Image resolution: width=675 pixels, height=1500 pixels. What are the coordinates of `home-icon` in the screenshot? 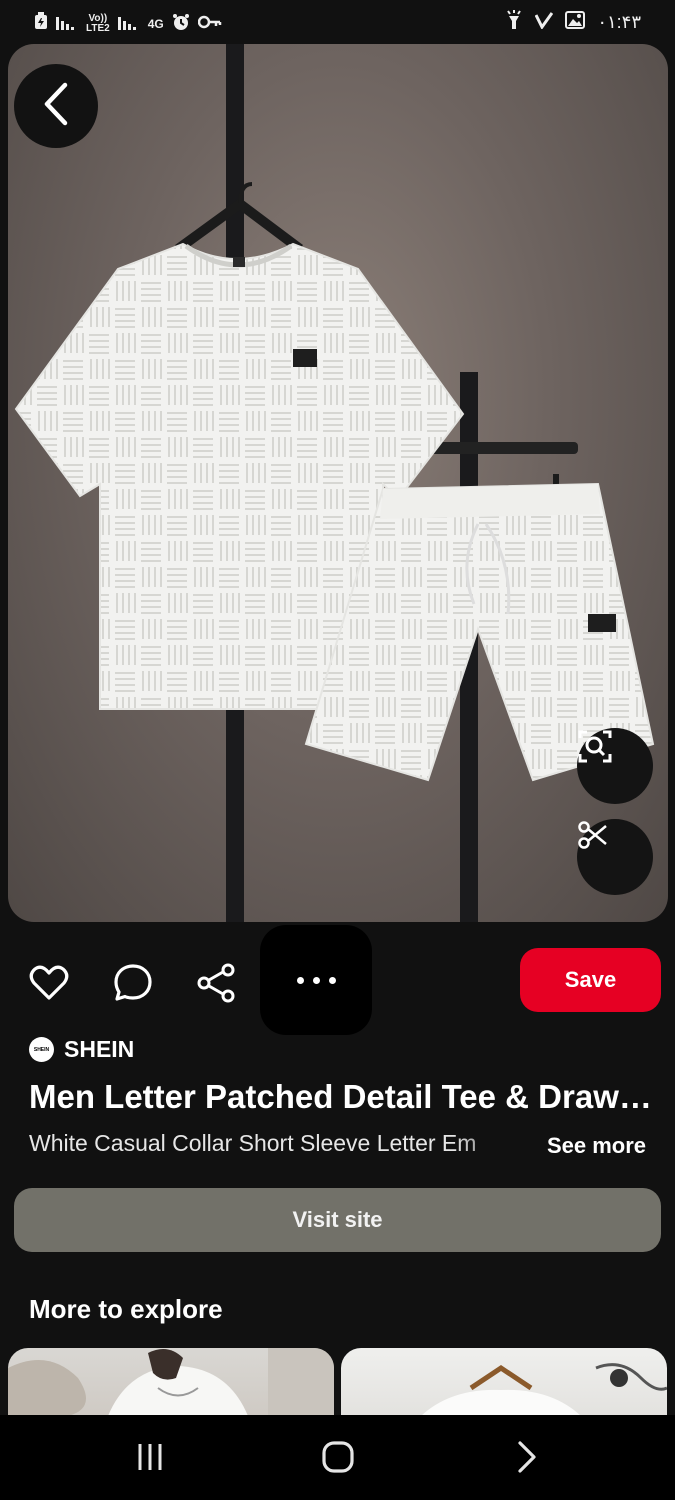 It's located at (338, 1459).